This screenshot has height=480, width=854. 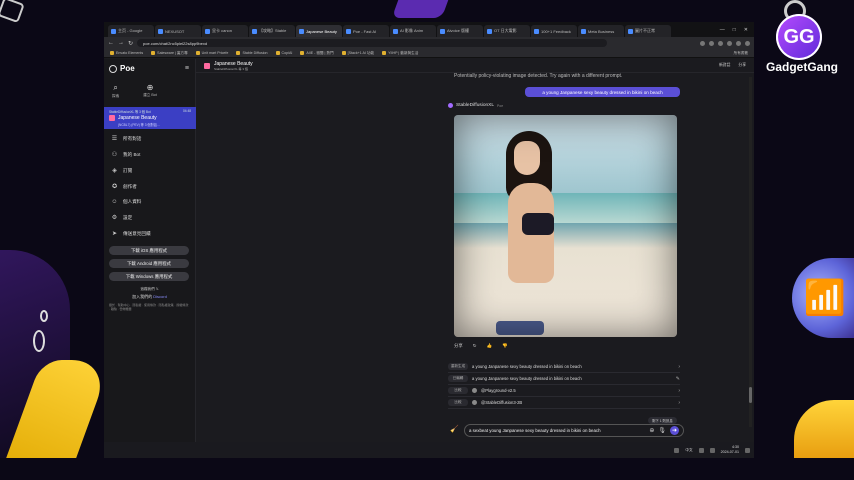 What do you see at coordinates (272, 31) in the screenshot?
I see `browser-tab: 【攻略】Stable` at bounding box center [272, 31].